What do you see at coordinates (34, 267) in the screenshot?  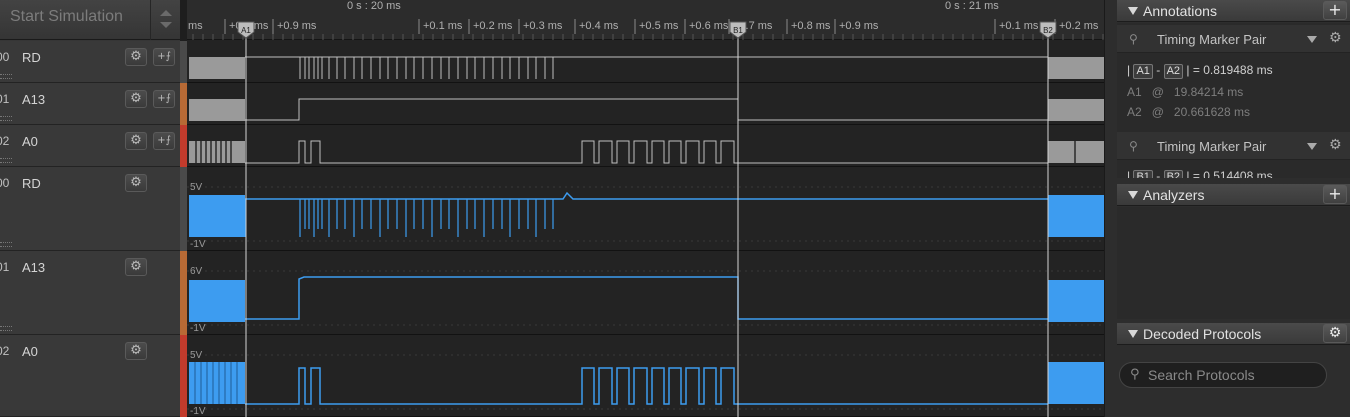 I see `channel-name: A13` at bounding box center [34, 267].